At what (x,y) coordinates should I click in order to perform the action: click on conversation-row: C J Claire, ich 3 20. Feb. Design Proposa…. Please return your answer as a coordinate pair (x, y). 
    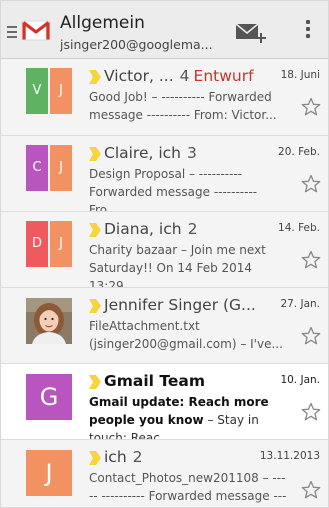
    Looking at the image, I should click on (164, 174).